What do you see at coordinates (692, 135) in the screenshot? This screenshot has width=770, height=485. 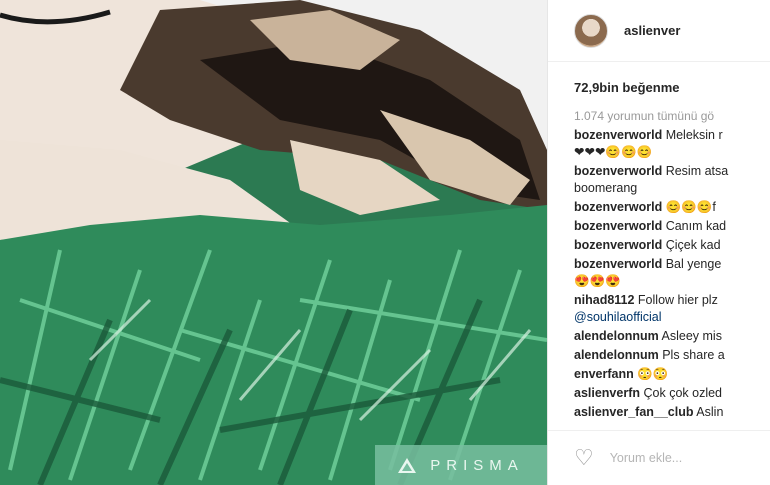 I see `comment-text: Meleksin r` at bounding box center [692, 135].